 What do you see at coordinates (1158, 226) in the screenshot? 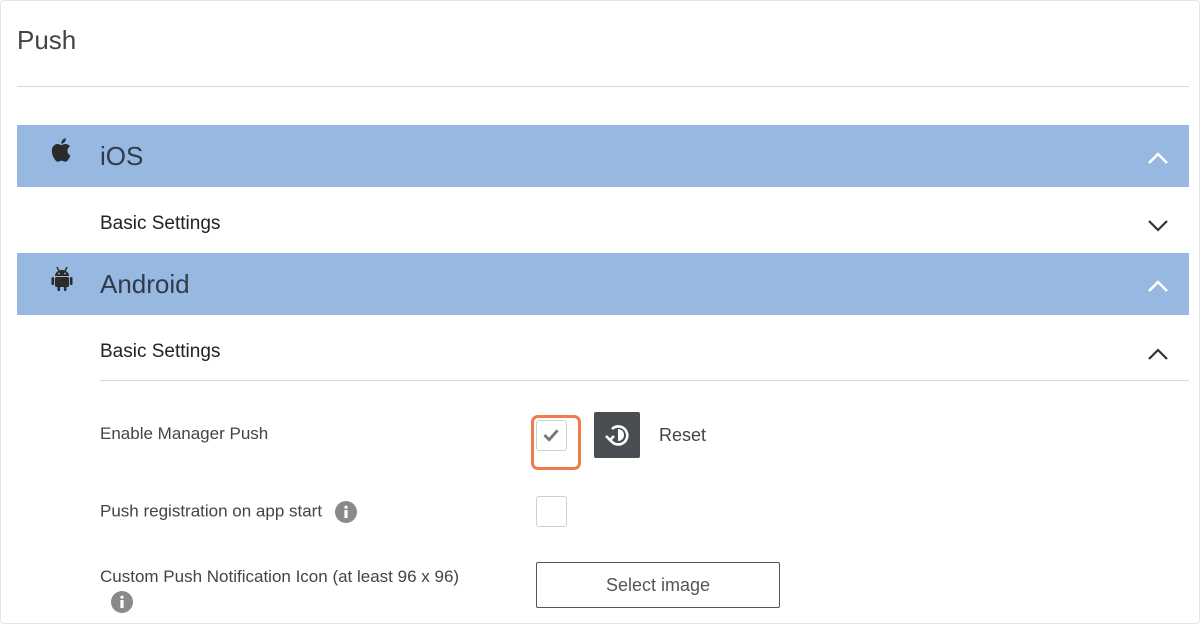
I see `chevron-down-icon` at bounding box center [1158, 226].